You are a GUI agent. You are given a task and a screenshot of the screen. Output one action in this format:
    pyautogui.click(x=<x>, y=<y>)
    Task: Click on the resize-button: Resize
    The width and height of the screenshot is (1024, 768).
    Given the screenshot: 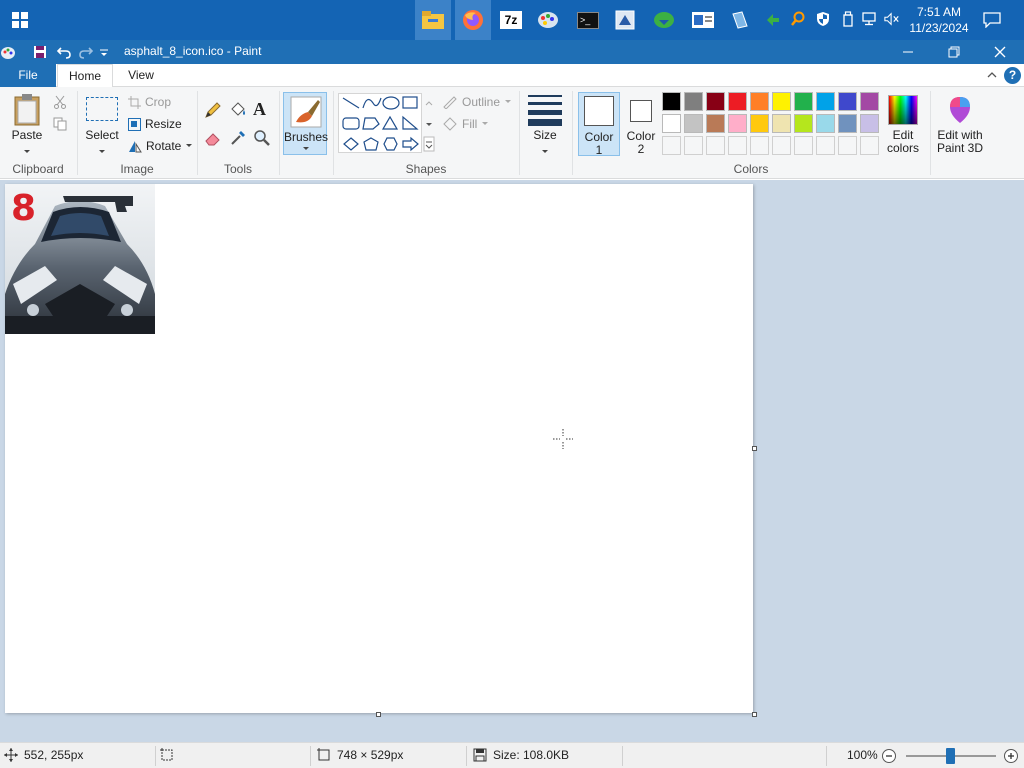 What is the action you would take?
    pyautogui.click(x=155, y=124)
    